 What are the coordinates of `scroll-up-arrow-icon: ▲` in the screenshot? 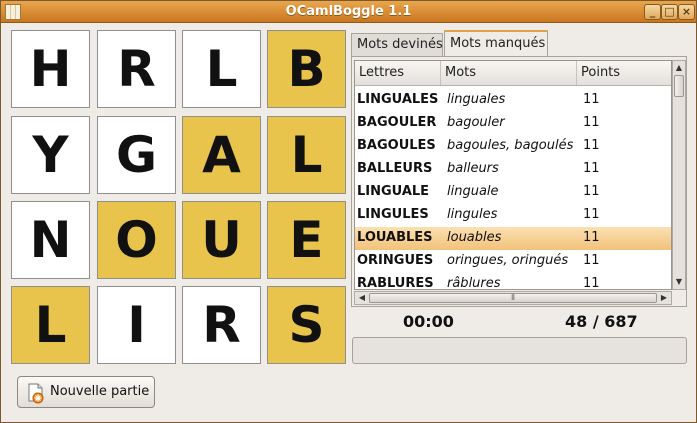 It's located at (679, 68).